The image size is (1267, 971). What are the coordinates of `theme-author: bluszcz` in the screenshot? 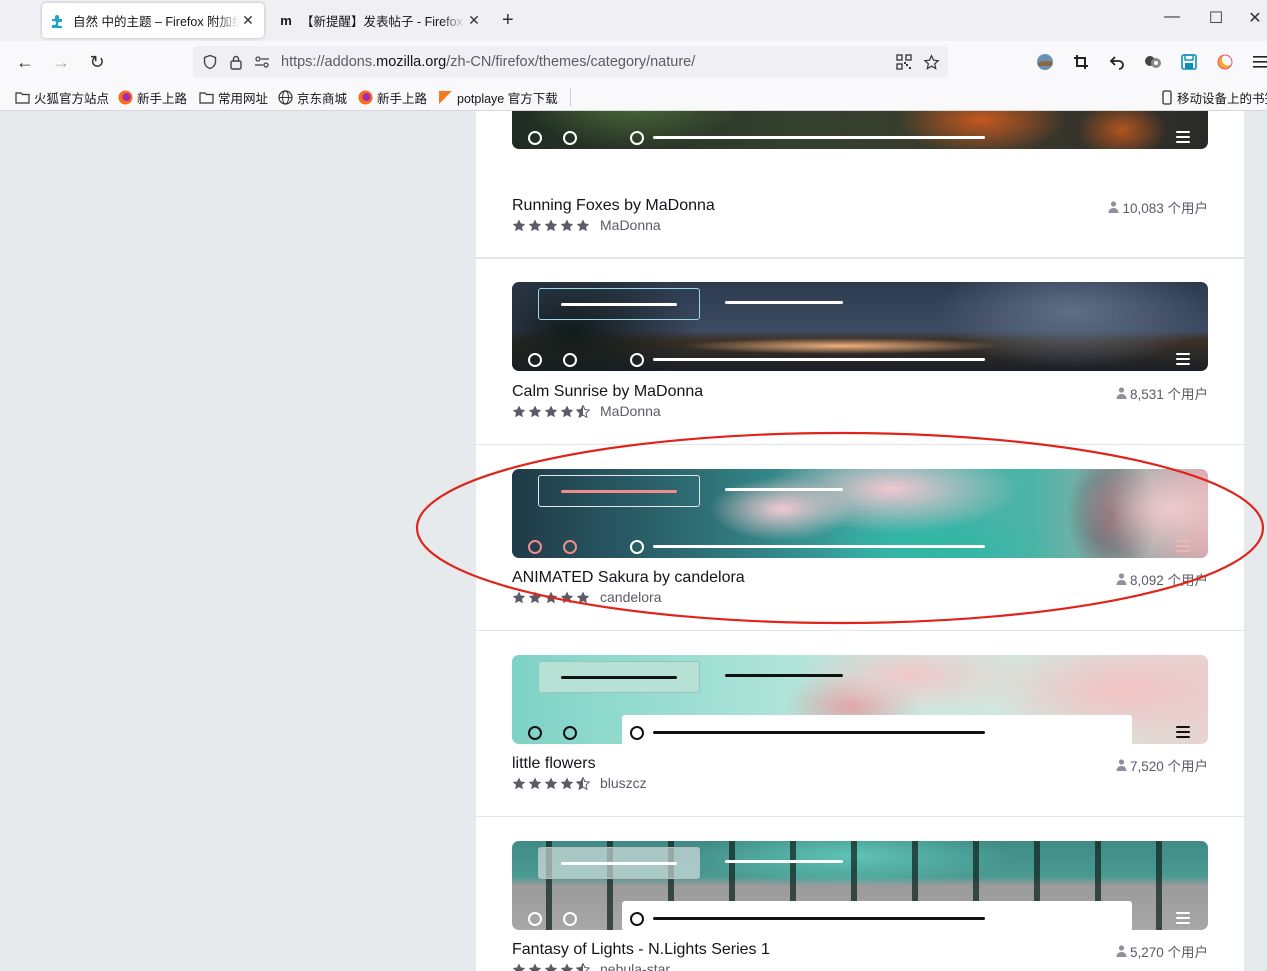 It's located at (623, 783).